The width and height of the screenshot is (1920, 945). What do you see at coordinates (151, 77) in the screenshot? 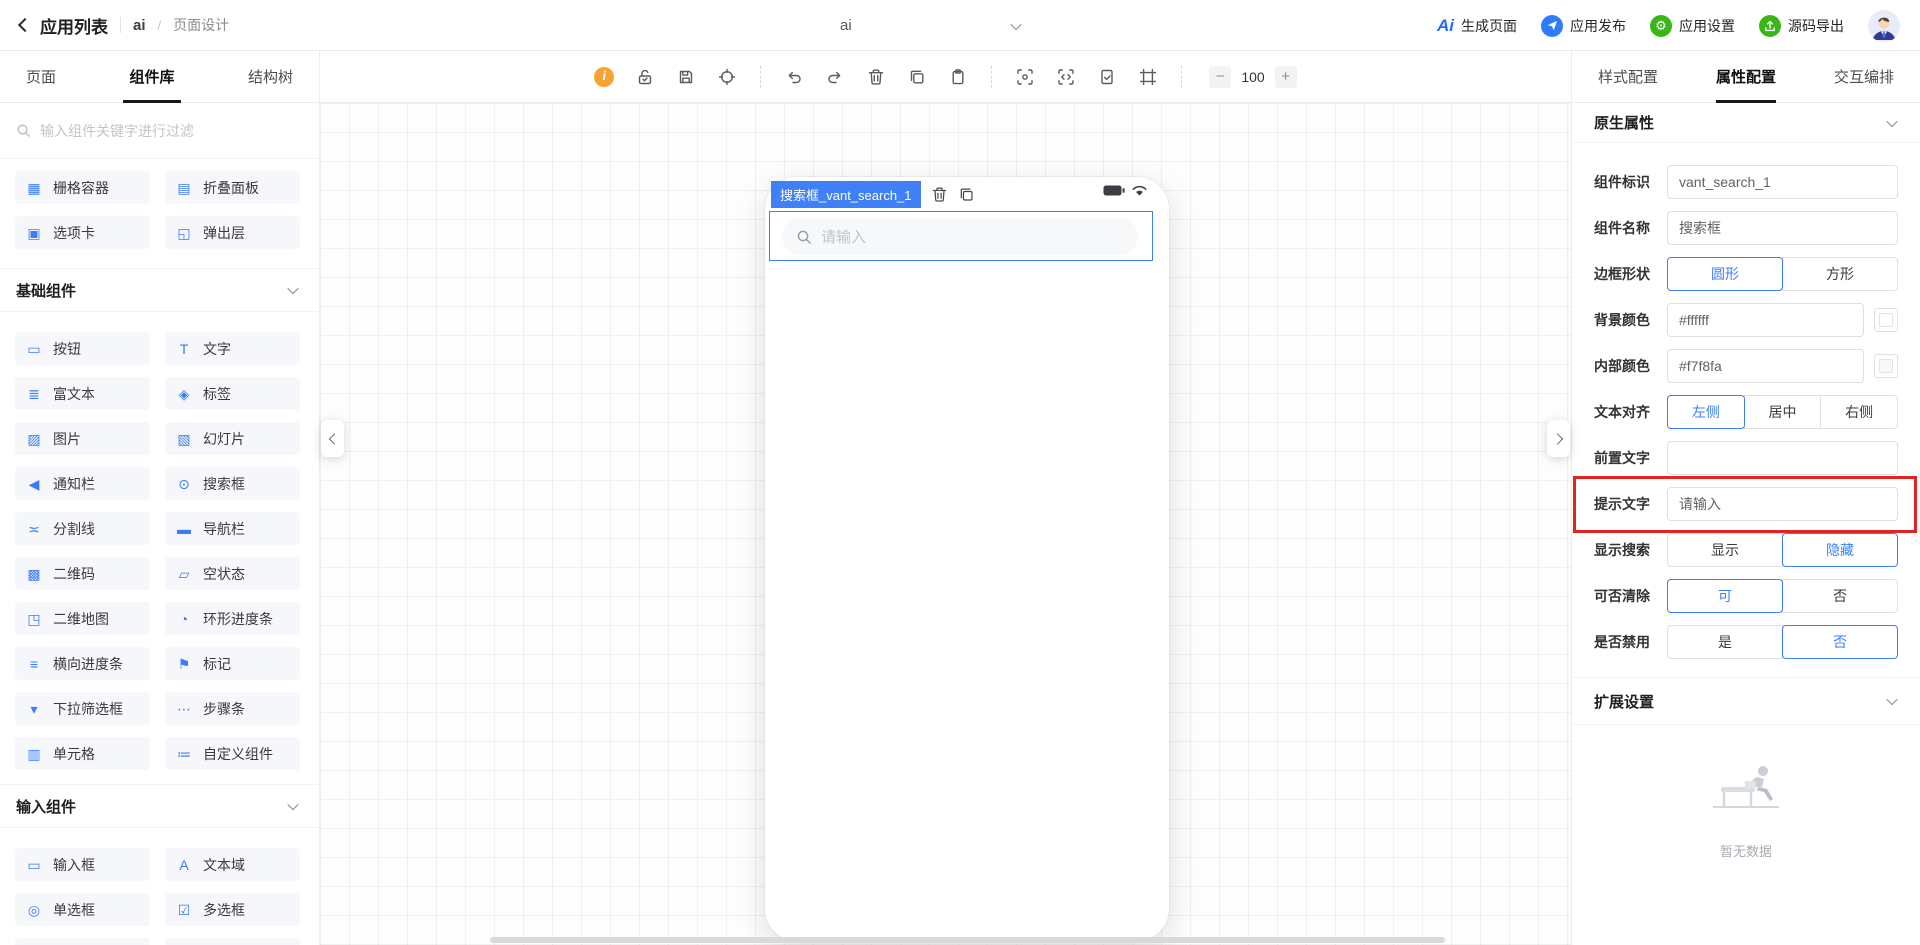
I see `tab-component-library: 组件库` at bounding box center [151, 77].